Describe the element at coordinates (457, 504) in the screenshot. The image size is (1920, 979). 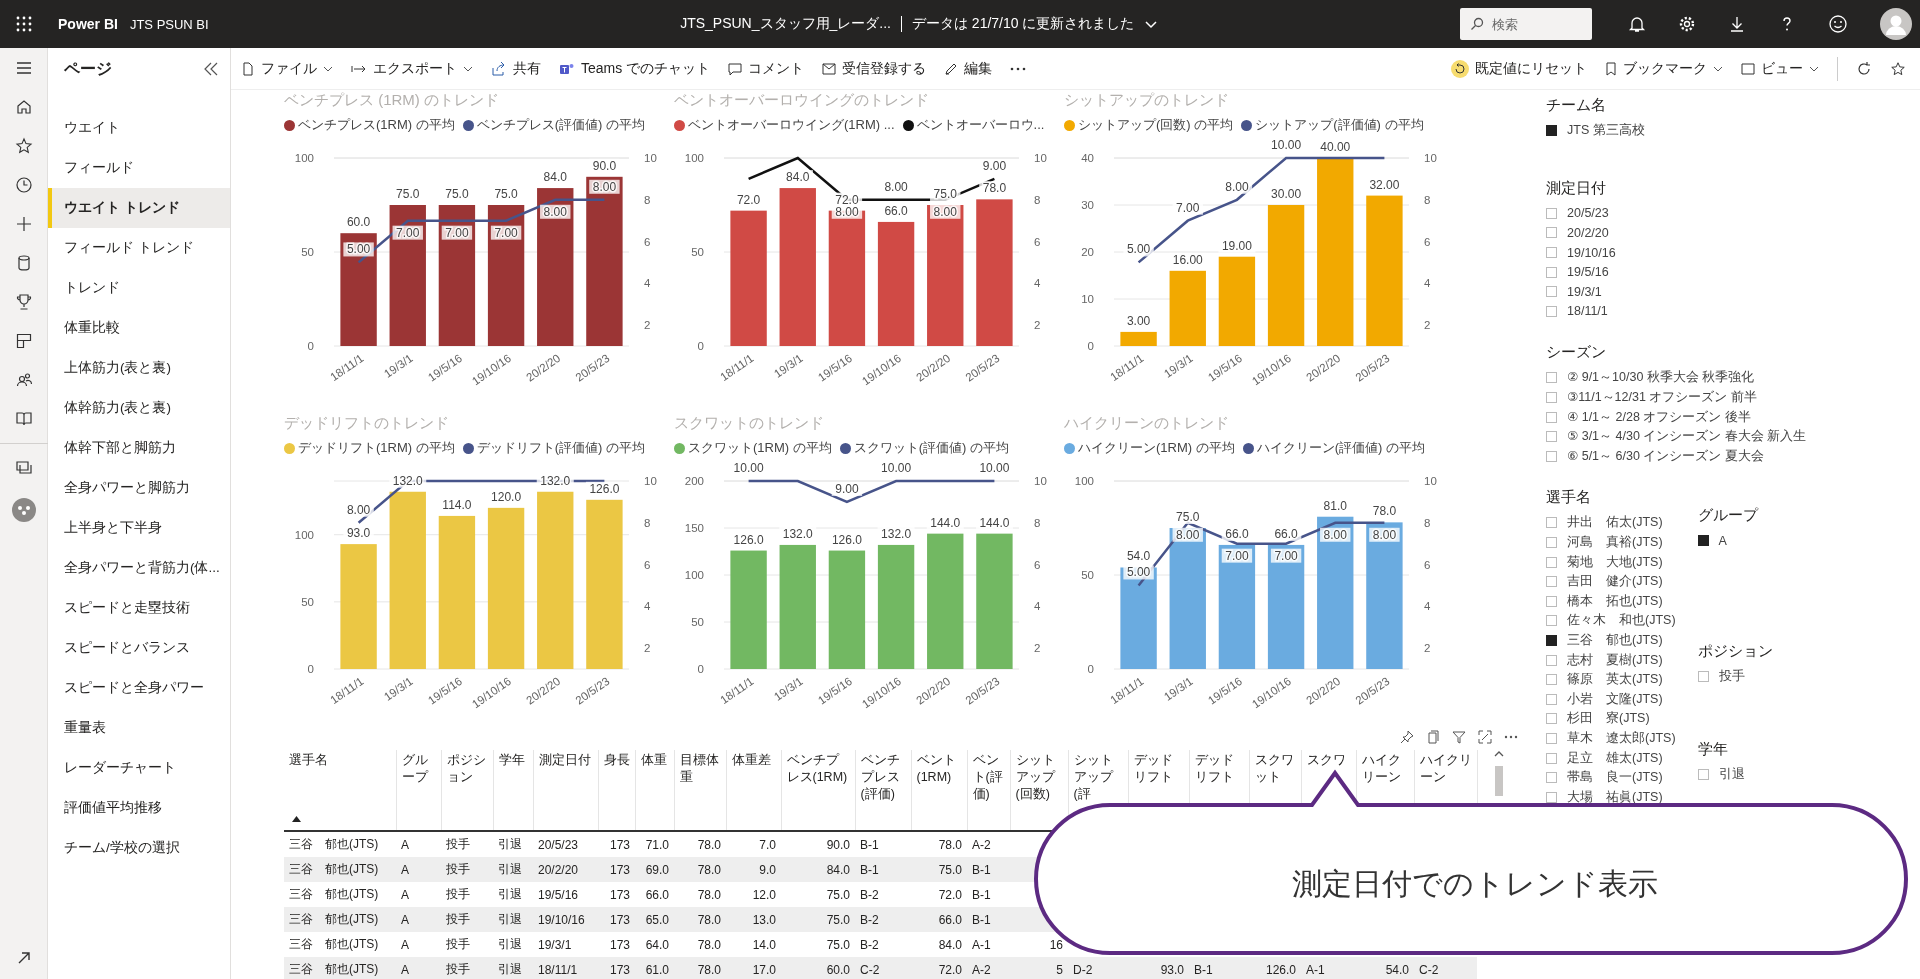
I see `data-label: 114.0` at that location.